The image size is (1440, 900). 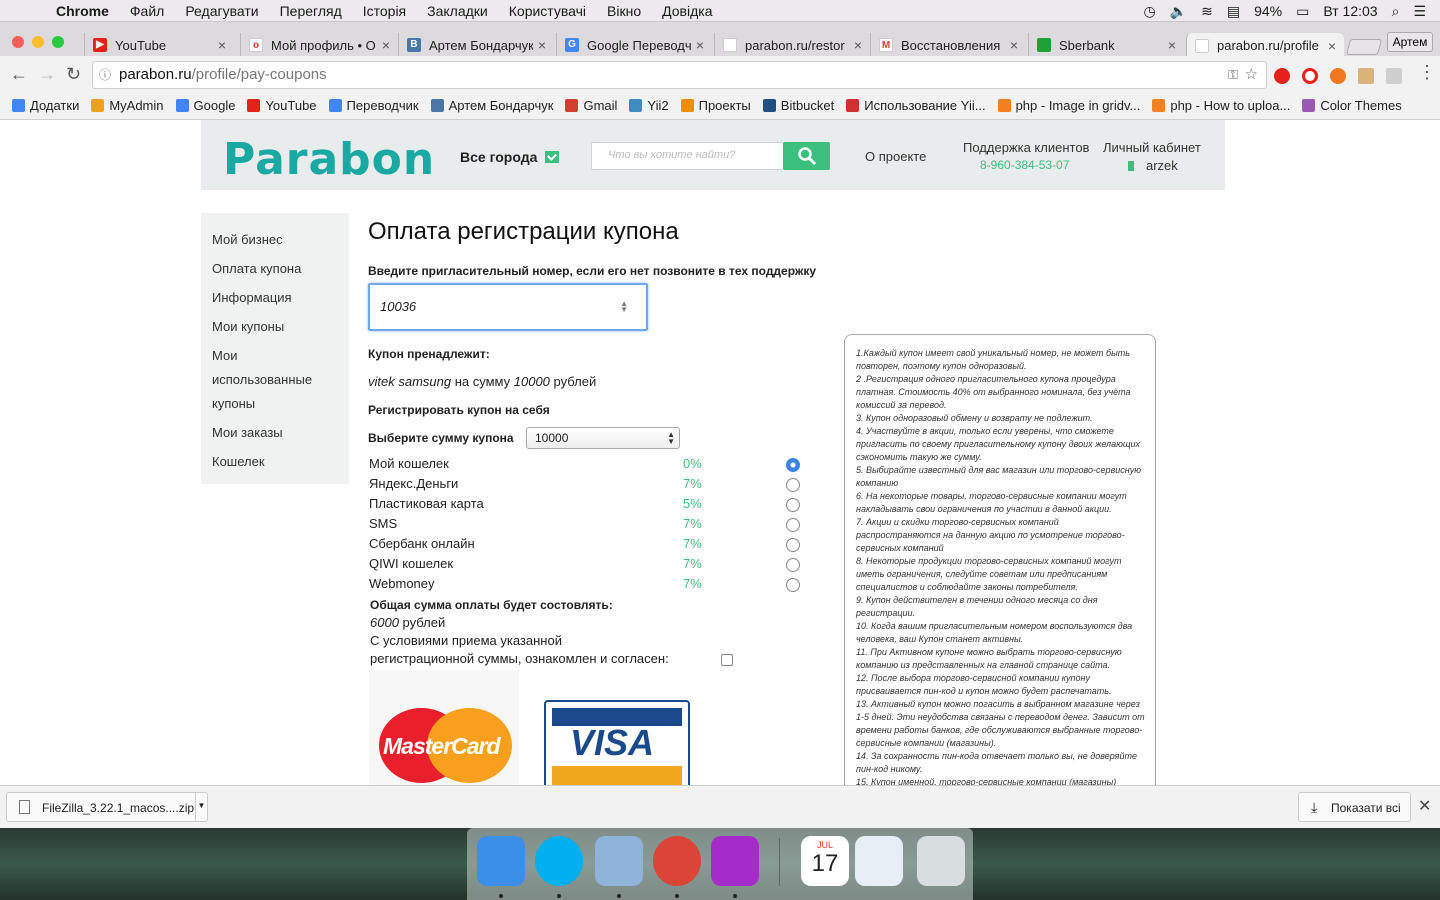 I want to click on tab-4: G Google Переводч ×, so click(x=634, y=45).